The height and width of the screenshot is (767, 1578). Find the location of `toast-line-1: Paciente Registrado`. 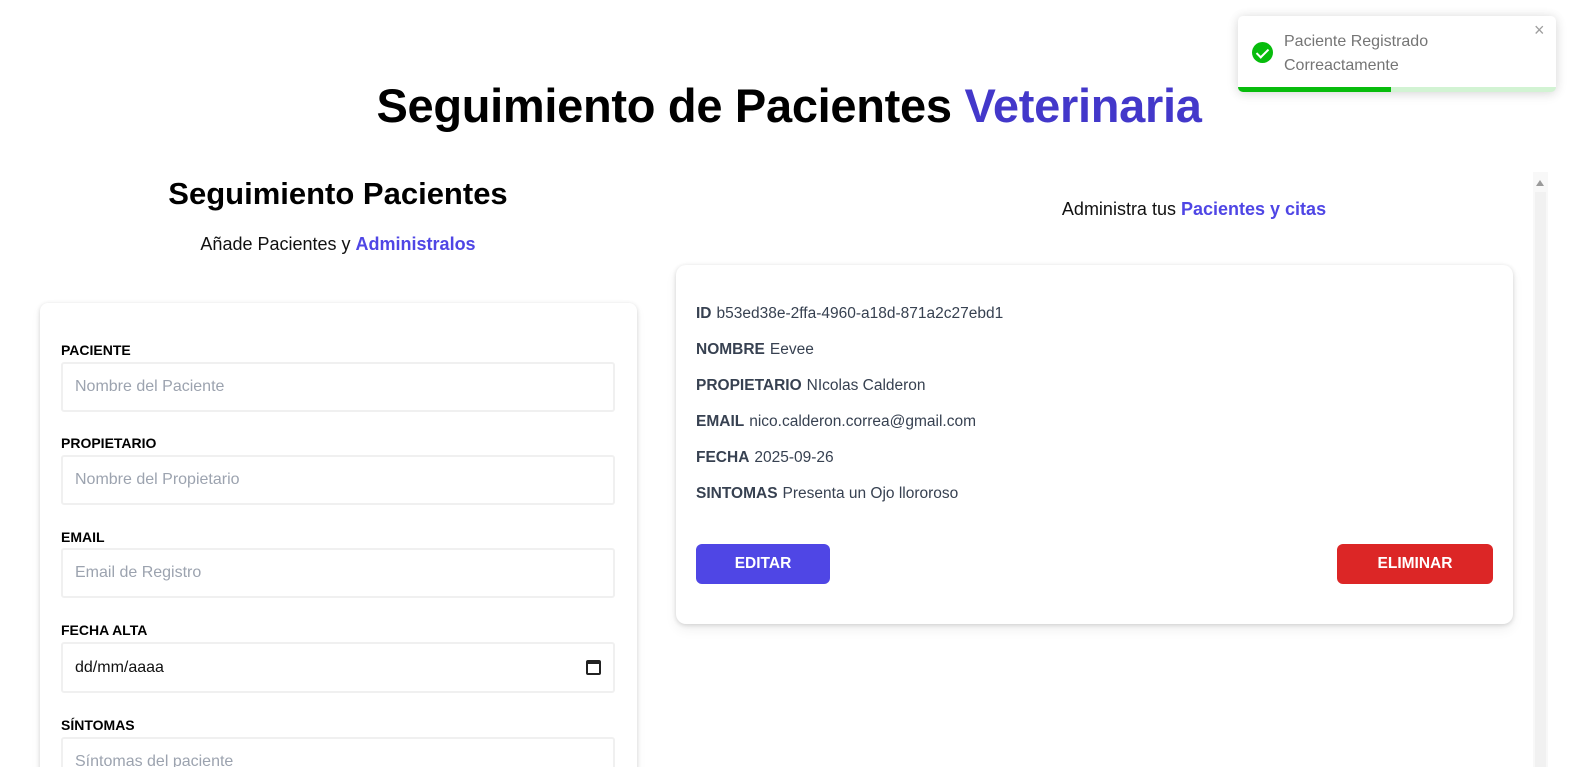

toast-line-1: Paciente Registrado is located at coordinates (1356, 41).